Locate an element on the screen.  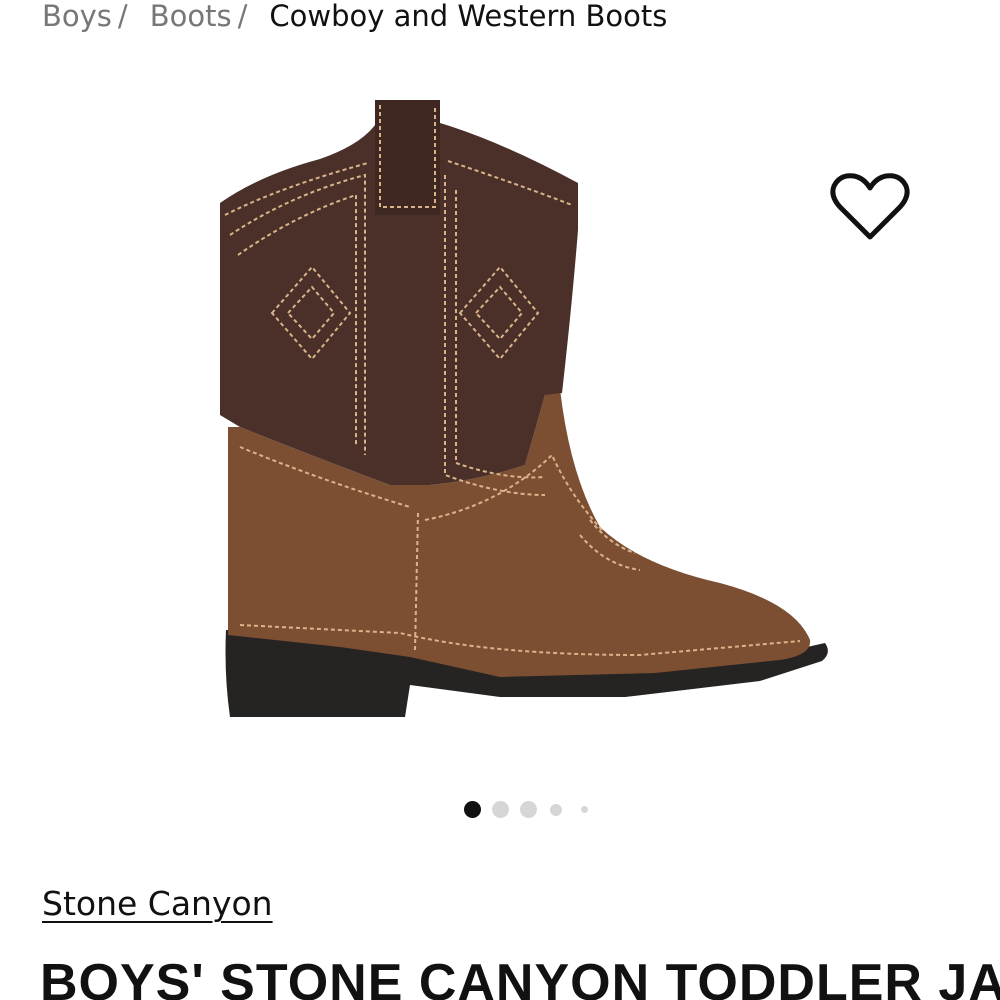
breadcrumb: Boys / Boots / Cowboy and Western Boots is located at coordinates (354, 19).